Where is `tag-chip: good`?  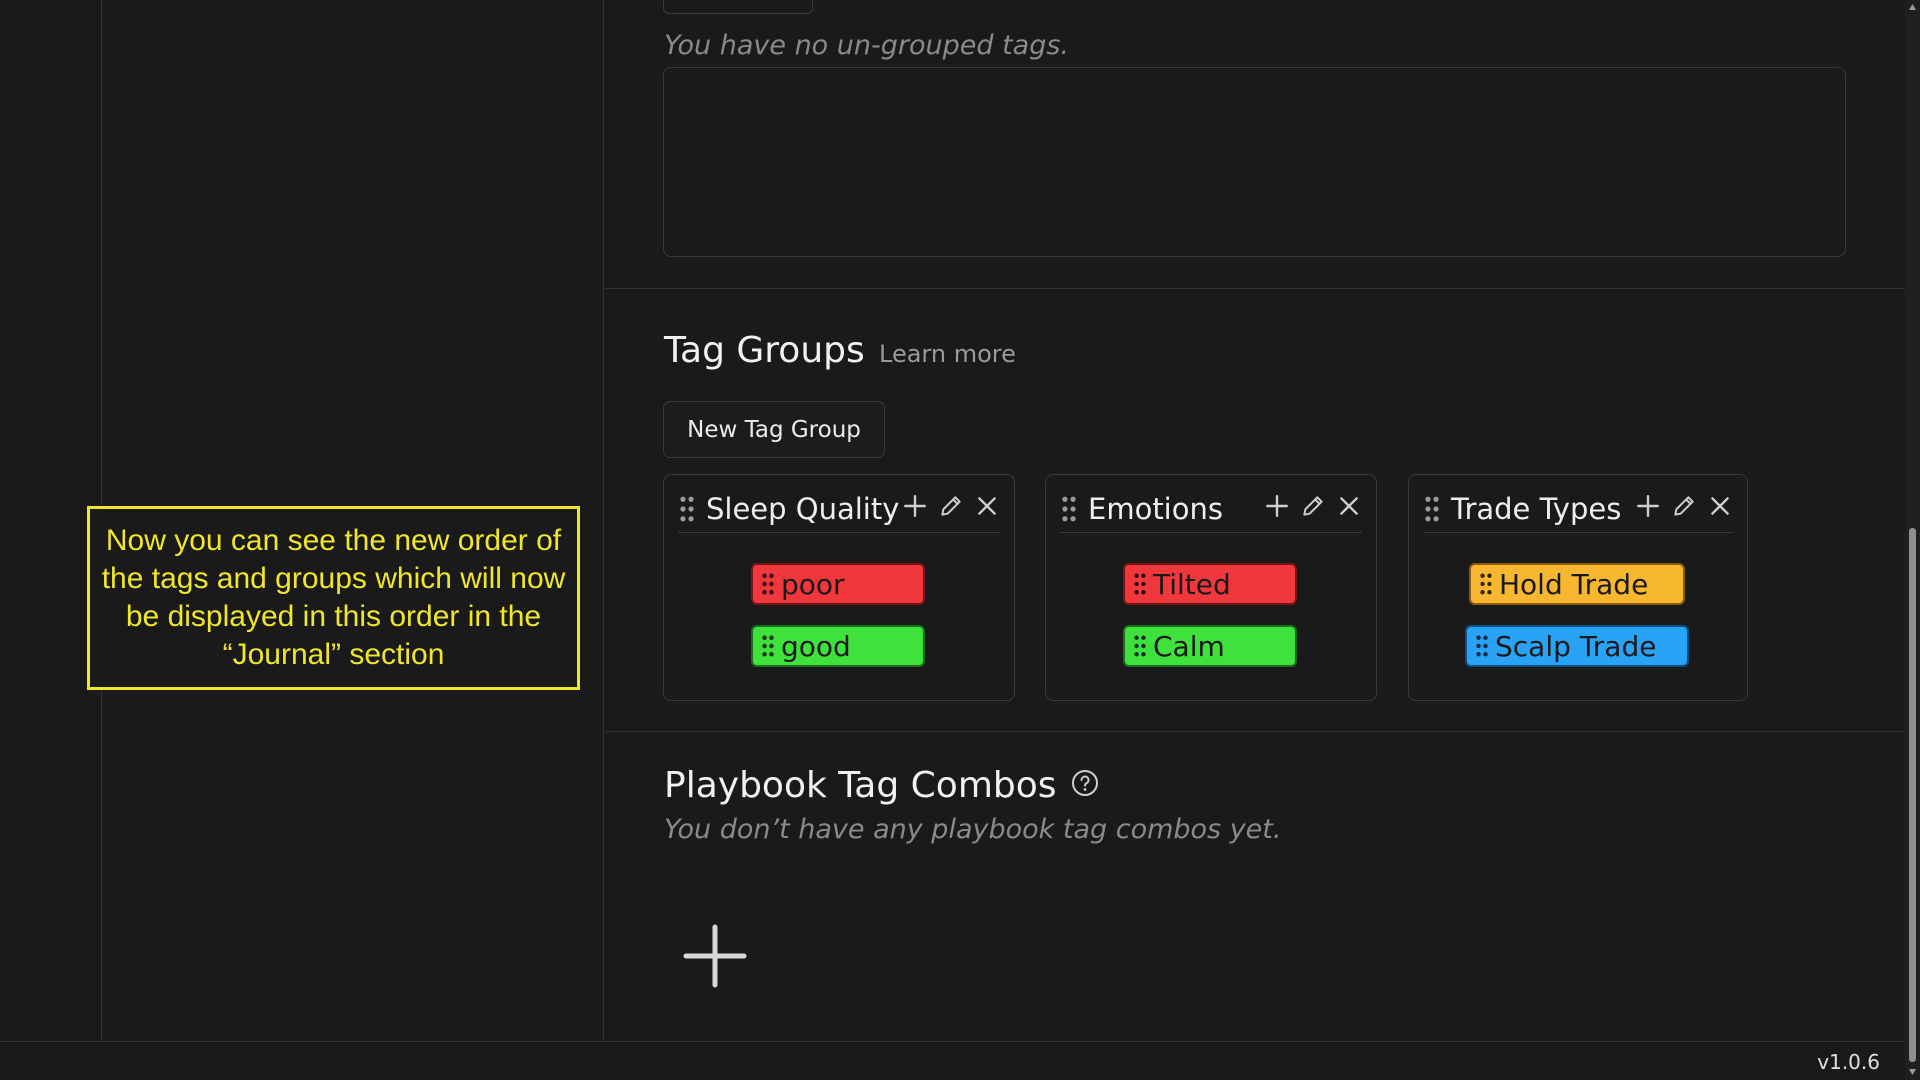 tag-chip: good is located at coordinates (838, 646).